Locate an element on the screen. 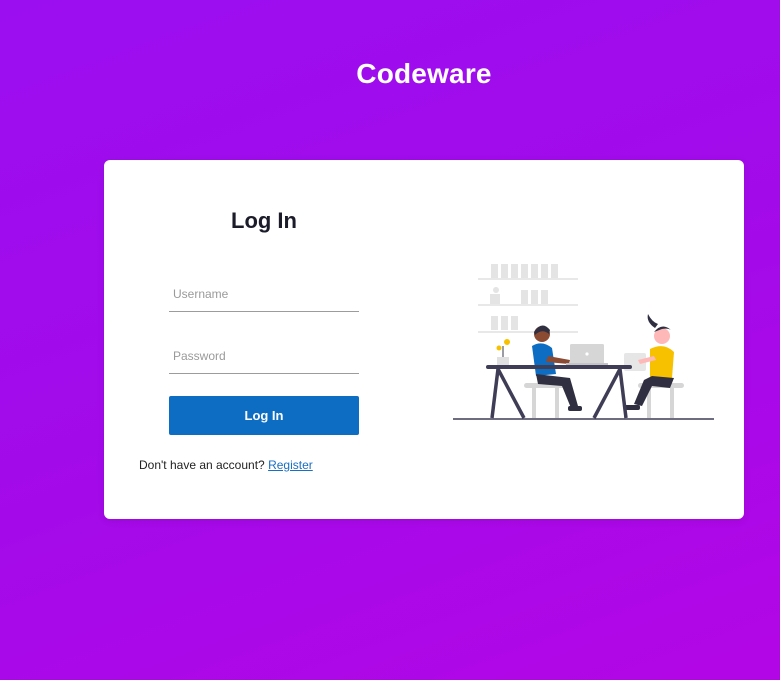 The width and height of the screenshot is (780, 680). register-line: Don't have an account? Register is located at coordinates (226, 465).